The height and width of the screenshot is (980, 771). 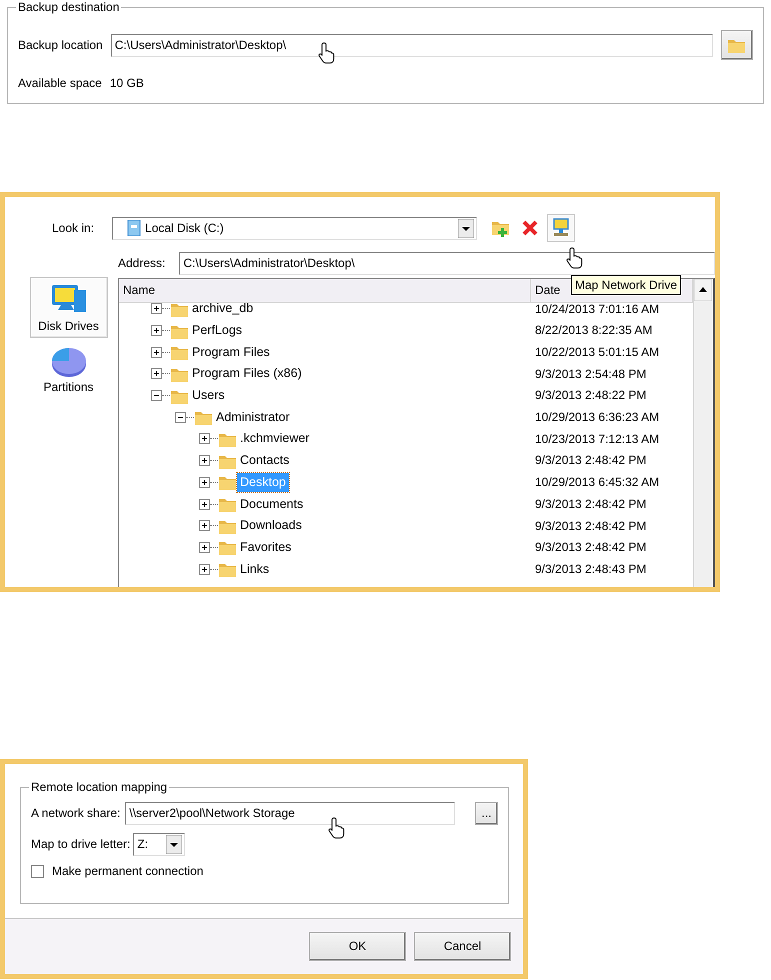 What do you see at coordinates (159, 844) in the screenshot?
I see `drive-letter-dropdown: Z:` at bounding box center [159, 844].